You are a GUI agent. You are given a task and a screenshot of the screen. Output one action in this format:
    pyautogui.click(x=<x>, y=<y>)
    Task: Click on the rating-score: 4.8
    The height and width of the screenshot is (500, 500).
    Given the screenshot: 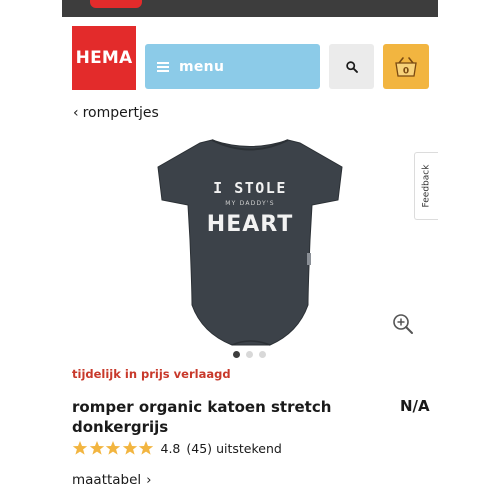 What is the action you would take?
    pyautogui.click(x=170, y=448)
    